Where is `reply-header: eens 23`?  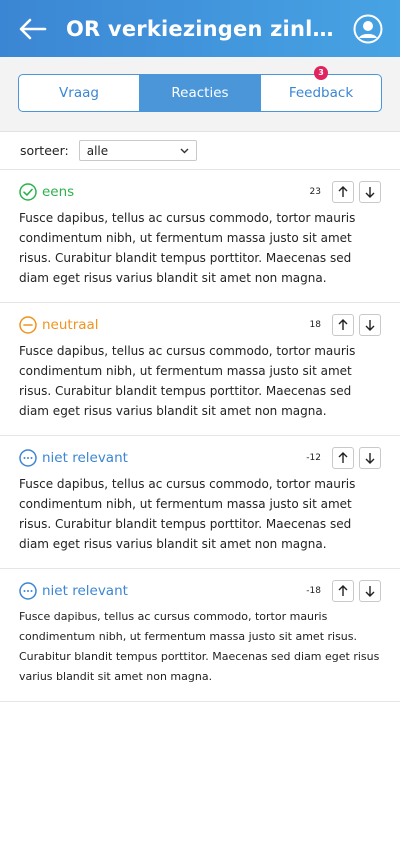
reply-header: eens 23 is located at coordinates (200, 192).